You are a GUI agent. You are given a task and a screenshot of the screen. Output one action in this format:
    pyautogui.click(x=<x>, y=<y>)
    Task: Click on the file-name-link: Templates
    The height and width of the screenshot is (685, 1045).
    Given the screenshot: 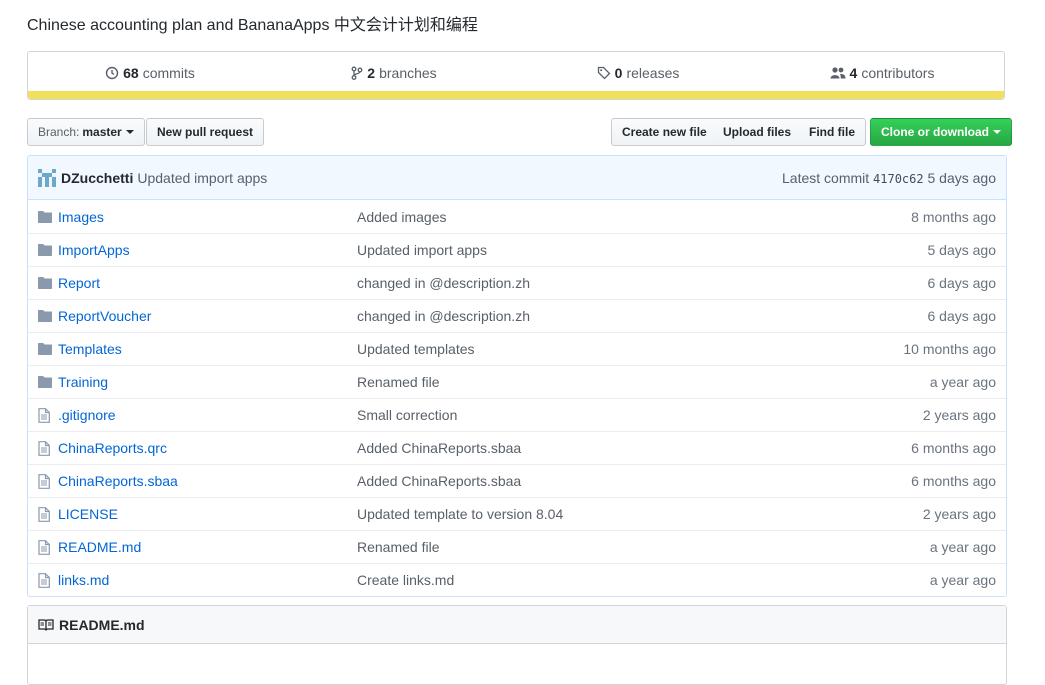 What is the action you would take?
    pyautogui.click(x=207, y=349)
    